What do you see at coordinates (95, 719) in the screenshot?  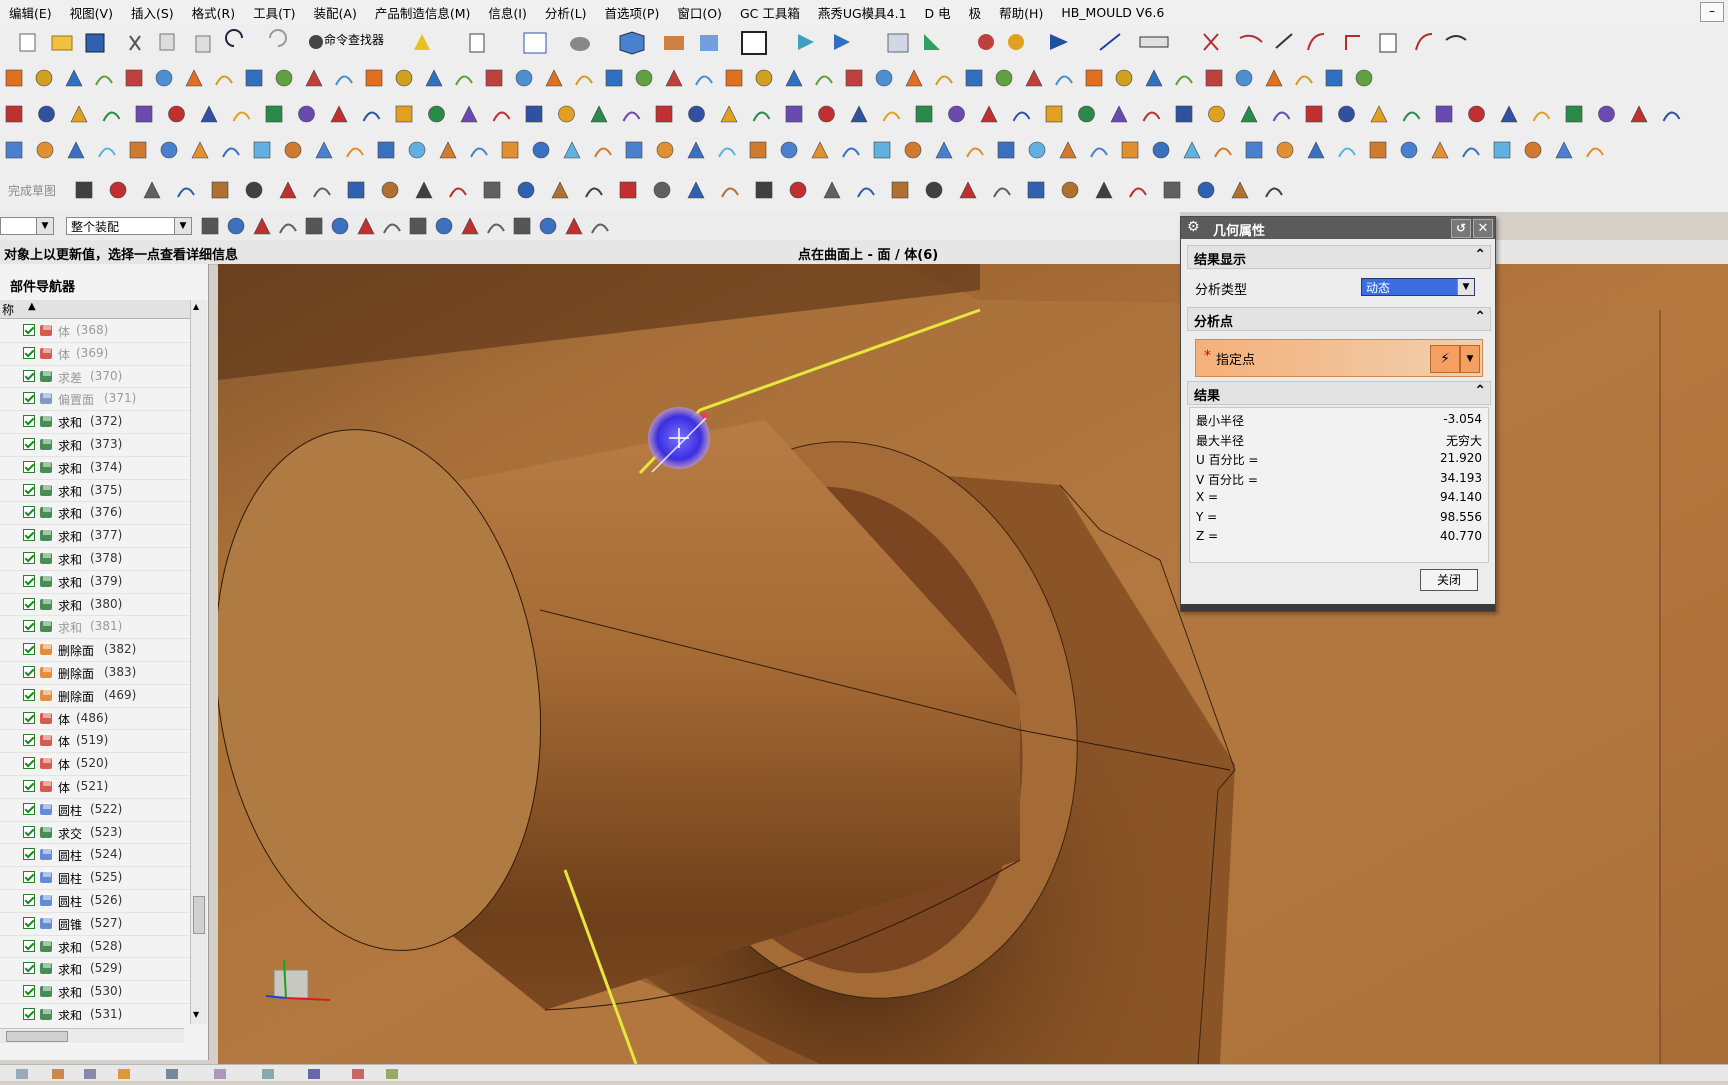 I see `tree-row: 体 (486)` at bounding box center [95, 719].